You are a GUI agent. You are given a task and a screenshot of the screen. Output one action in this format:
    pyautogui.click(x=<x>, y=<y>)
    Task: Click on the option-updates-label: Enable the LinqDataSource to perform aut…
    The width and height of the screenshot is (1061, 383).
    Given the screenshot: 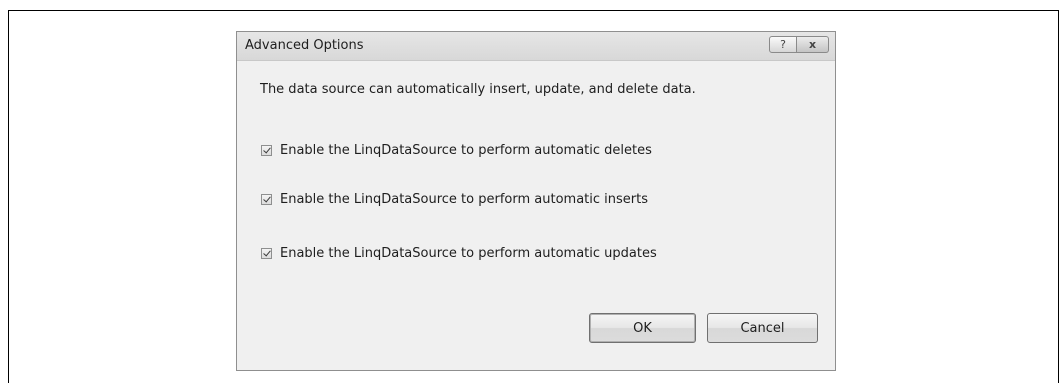 What is the action you would take?
    pyautogui.click(x=468, y=253)
    